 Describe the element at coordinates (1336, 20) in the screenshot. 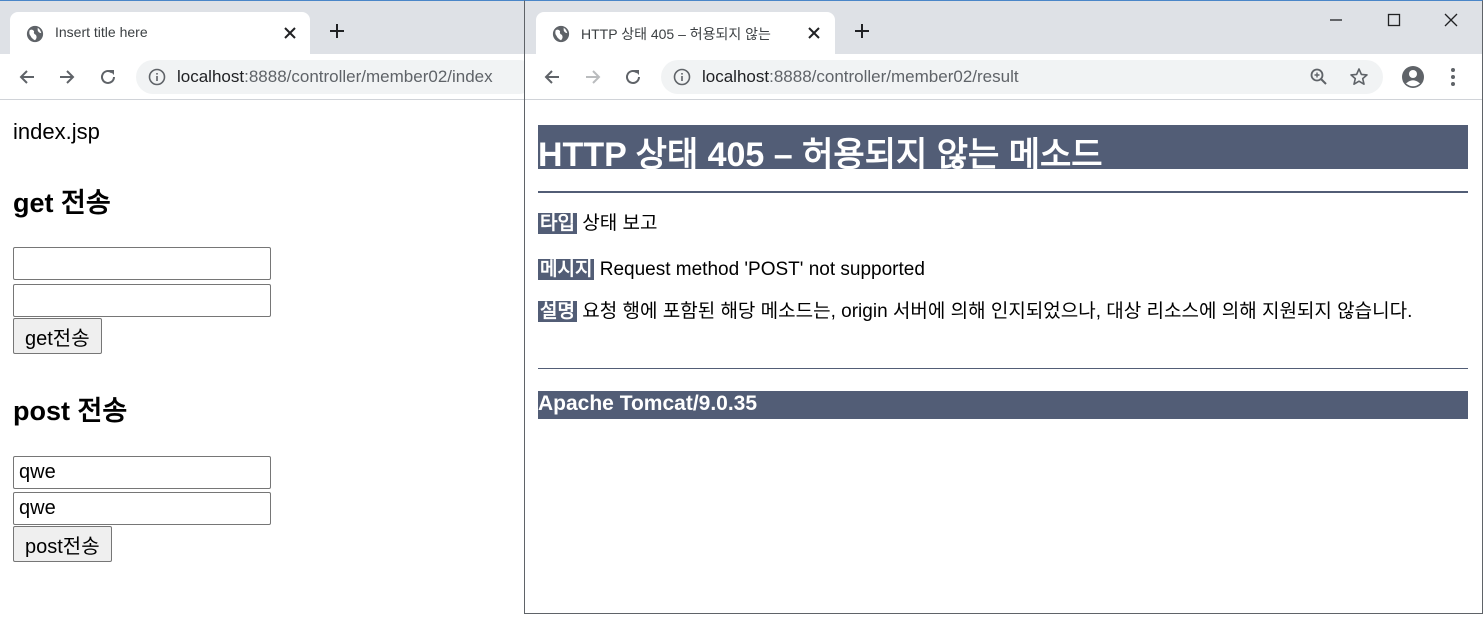

I see `minimize-icon` at that location.